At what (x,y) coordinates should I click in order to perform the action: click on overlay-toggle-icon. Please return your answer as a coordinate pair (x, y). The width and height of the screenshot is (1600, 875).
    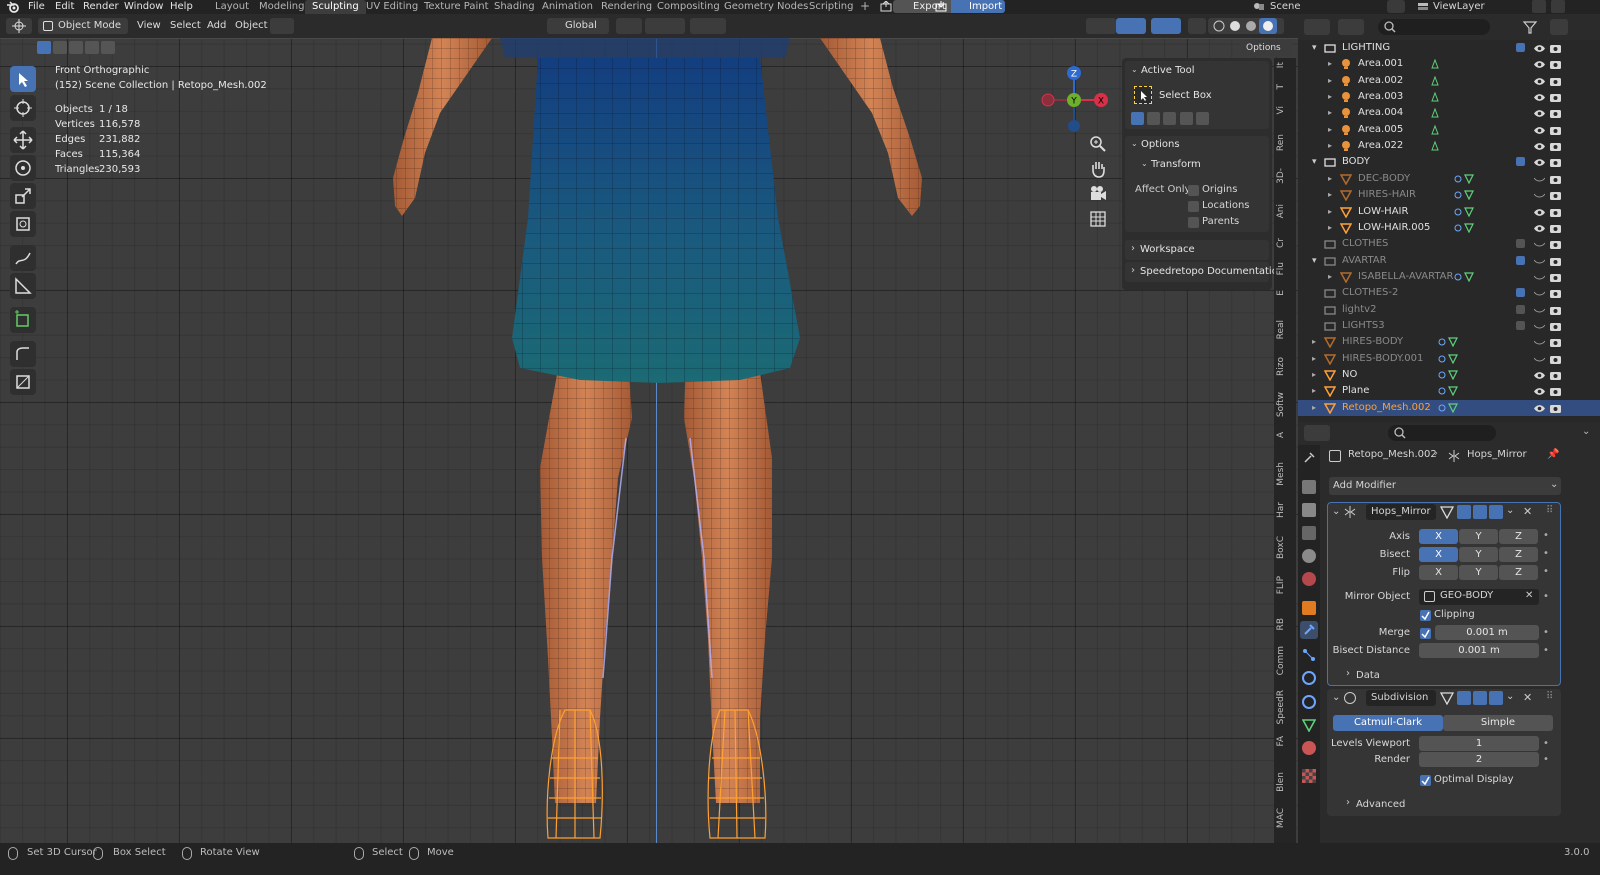
    Looking at the image, I should click on (1166, 26).